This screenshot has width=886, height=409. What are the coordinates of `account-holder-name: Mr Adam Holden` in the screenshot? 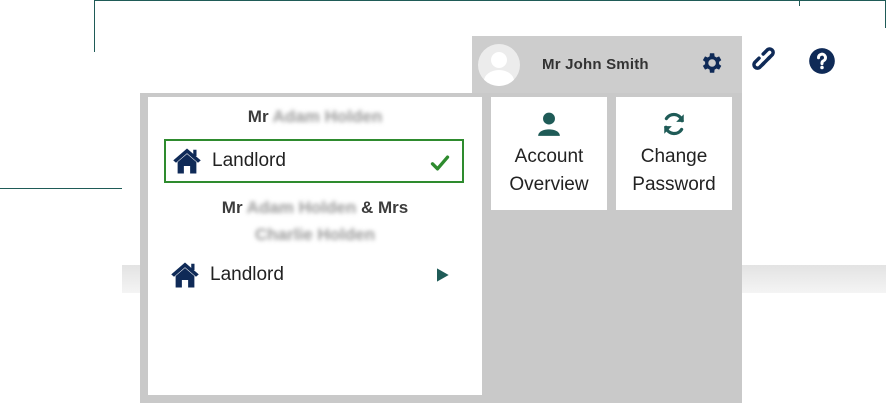 It's located at (315, 116).